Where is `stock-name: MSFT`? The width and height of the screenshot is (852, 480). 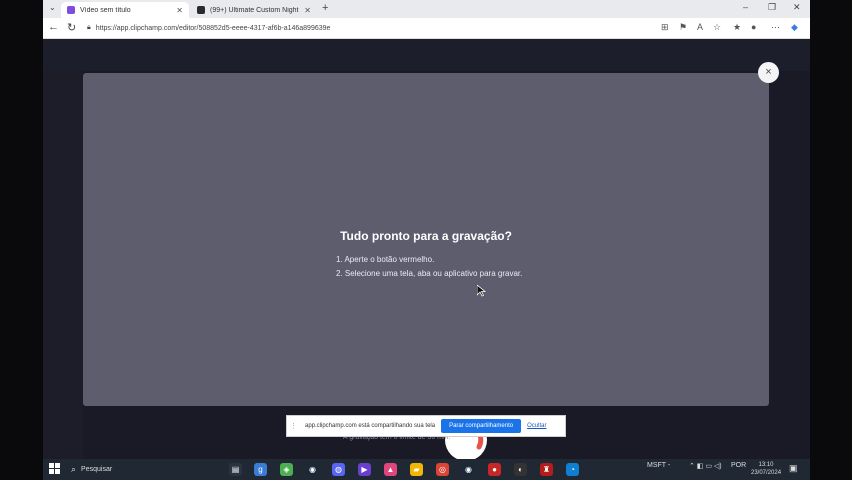 stock-name: MSFT is located at coordinates (656, 465).